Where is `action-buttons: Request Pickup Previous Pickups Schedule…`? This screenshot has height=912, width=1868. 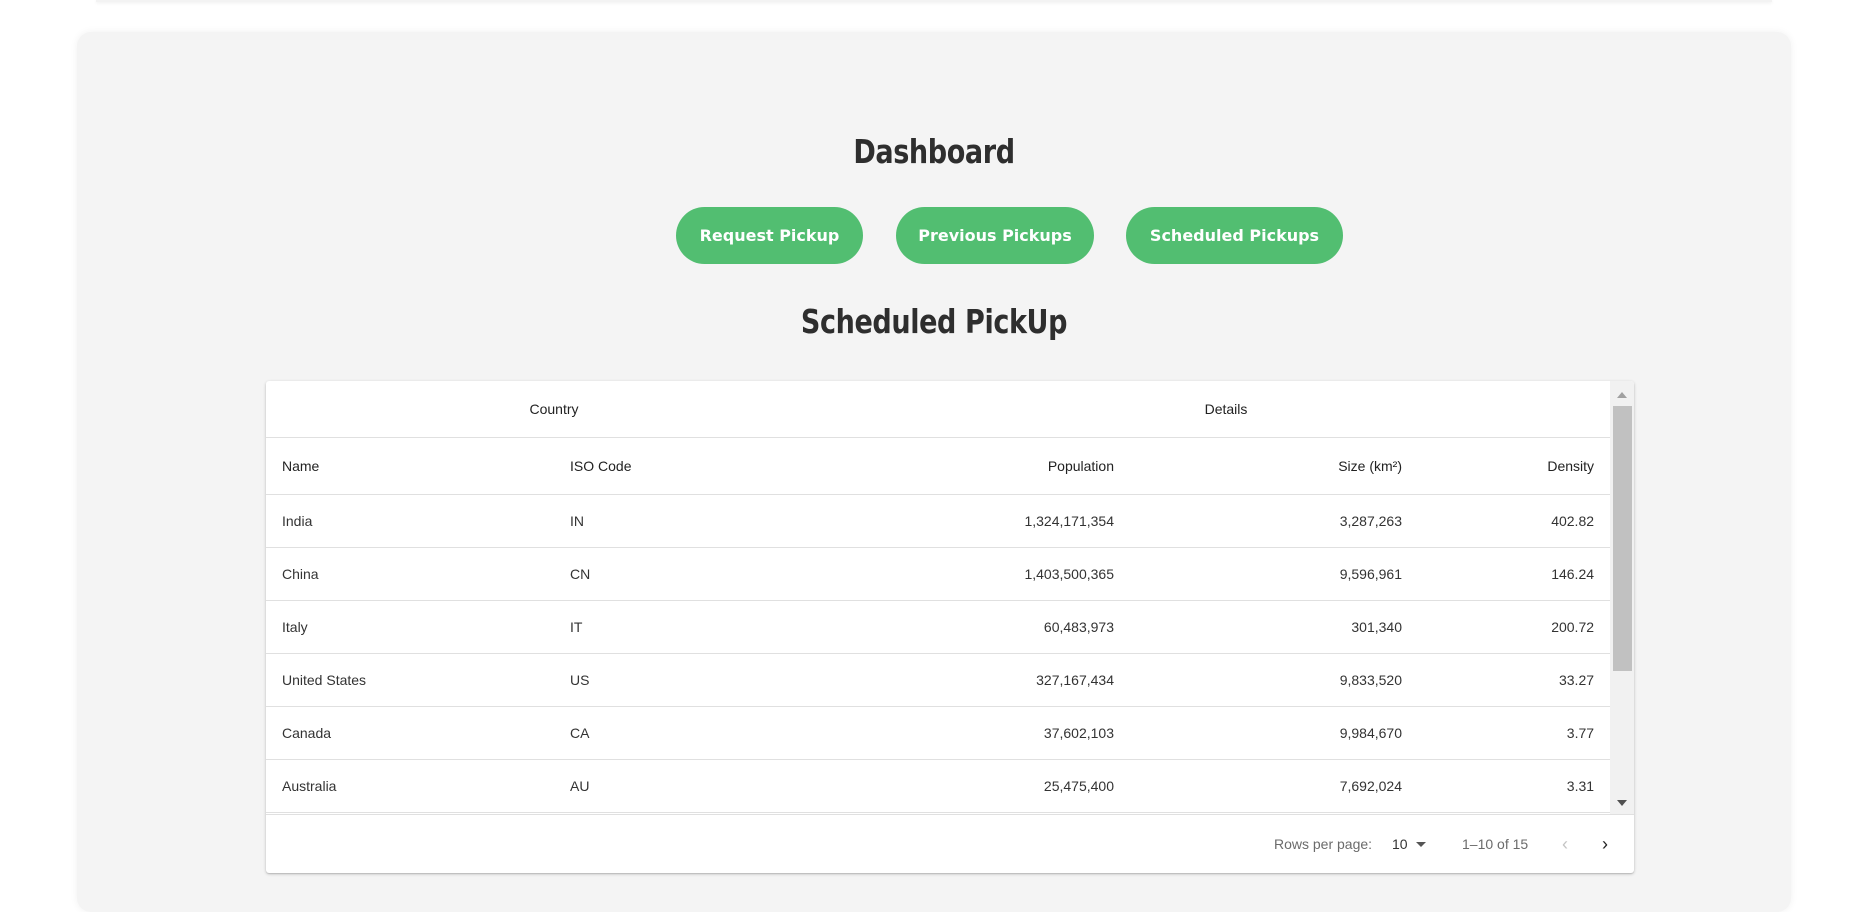
action-buttons: Request Pickup Previous Pickups Schedule… is located at coordinates (934, 235).